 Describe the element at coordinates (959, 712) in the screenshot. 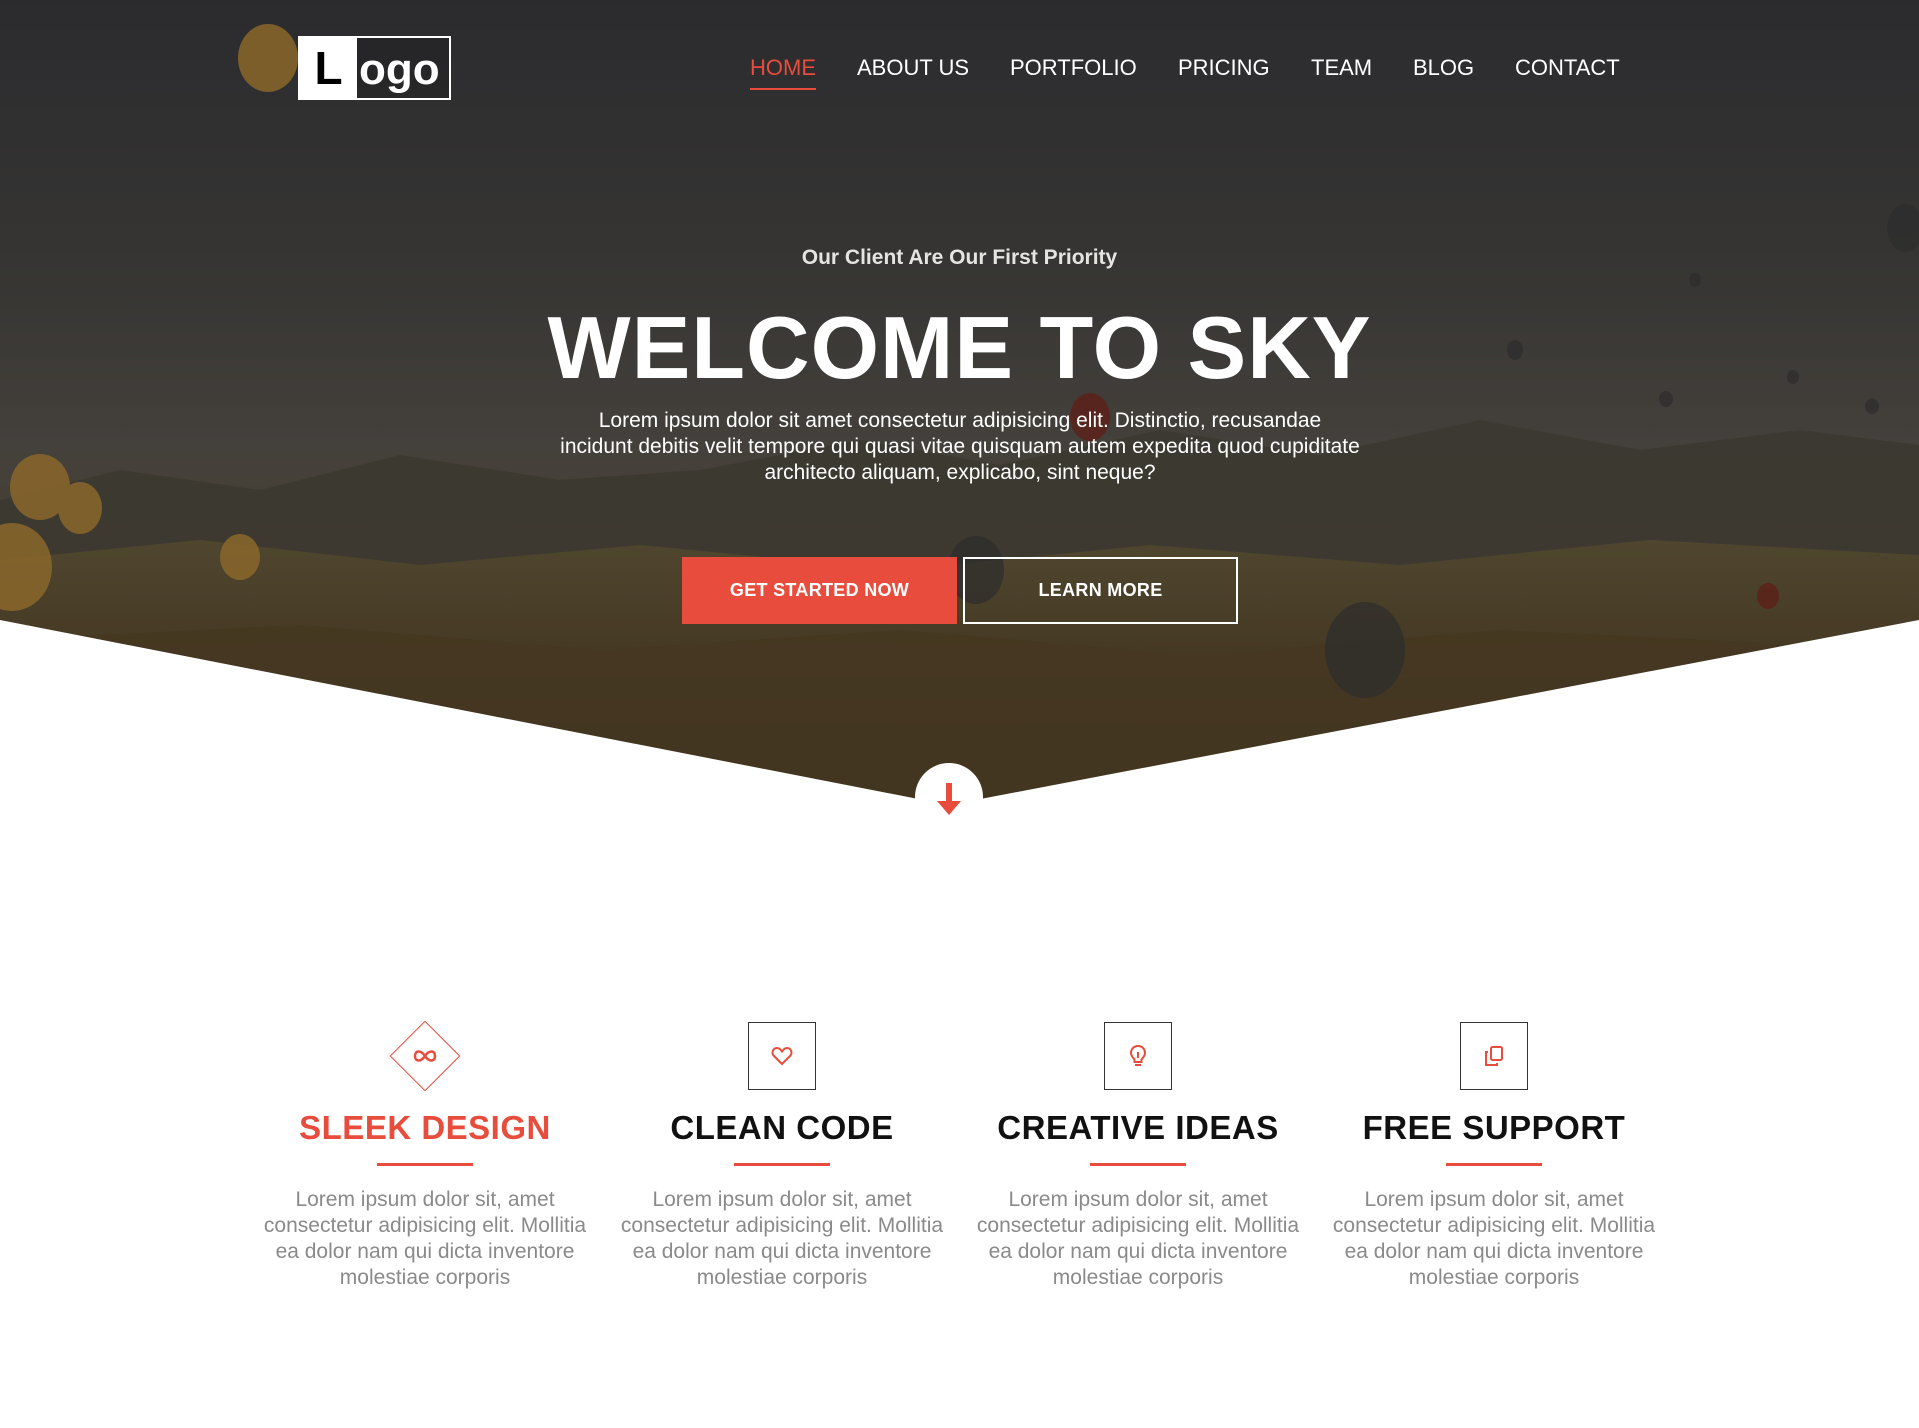

I see `hero-bottom-shape` at that location.